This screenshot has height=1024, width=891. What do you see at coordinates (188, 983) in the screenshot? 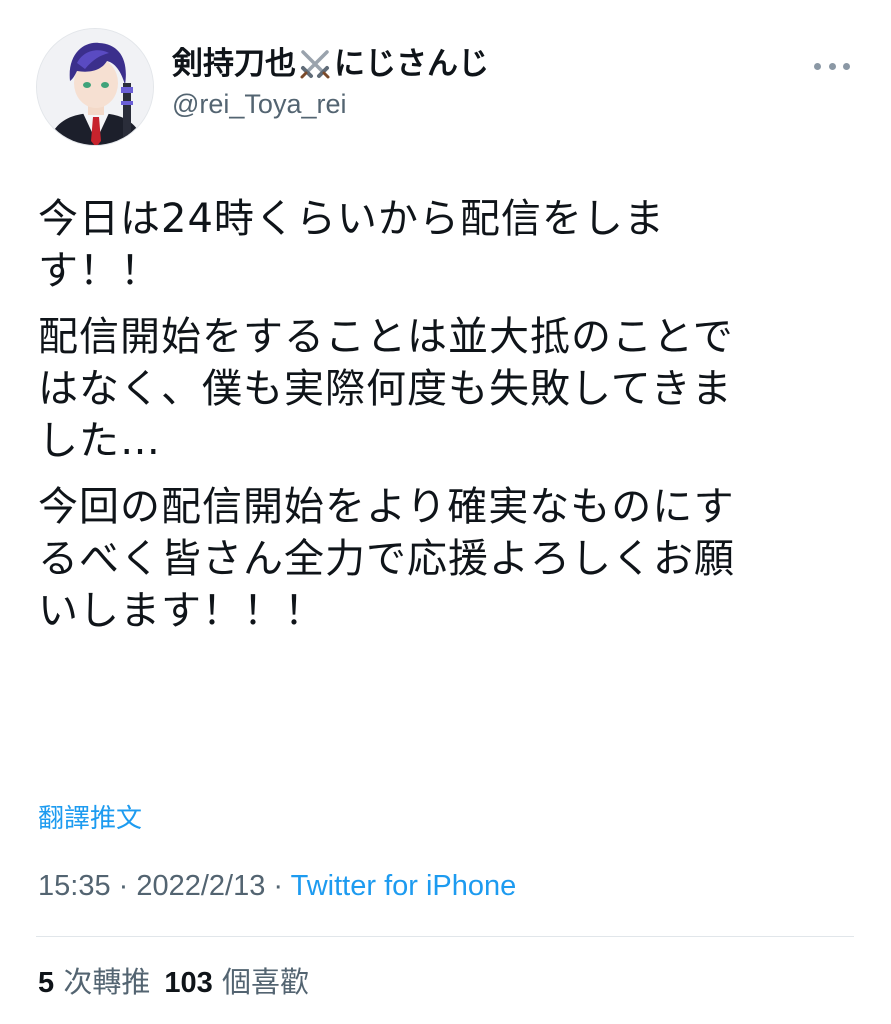
I see `likes-count: 103` at bounding box center [188, 983].